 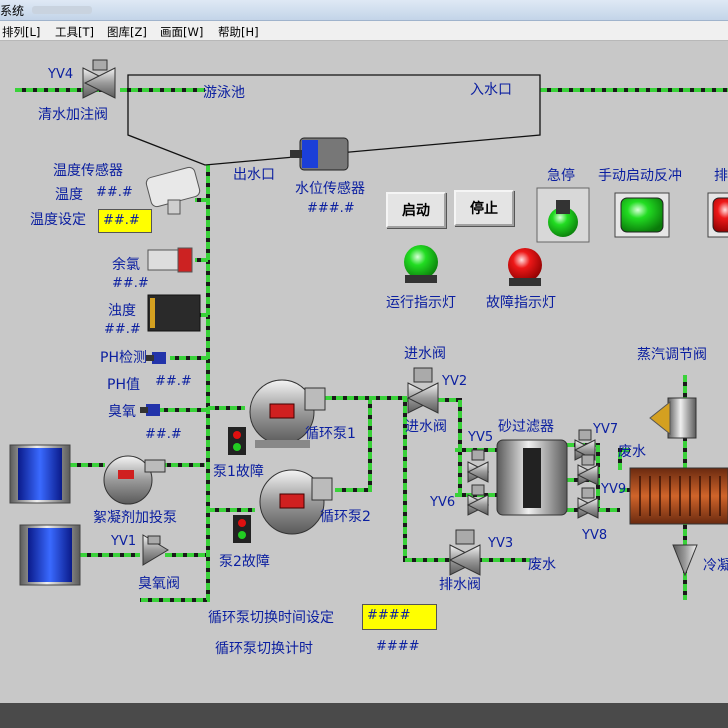 What do you see at coordinates (525, 267) in the screenshot?
I see `fault-indicator-lamp-icon` at bounding box center [525, 267].